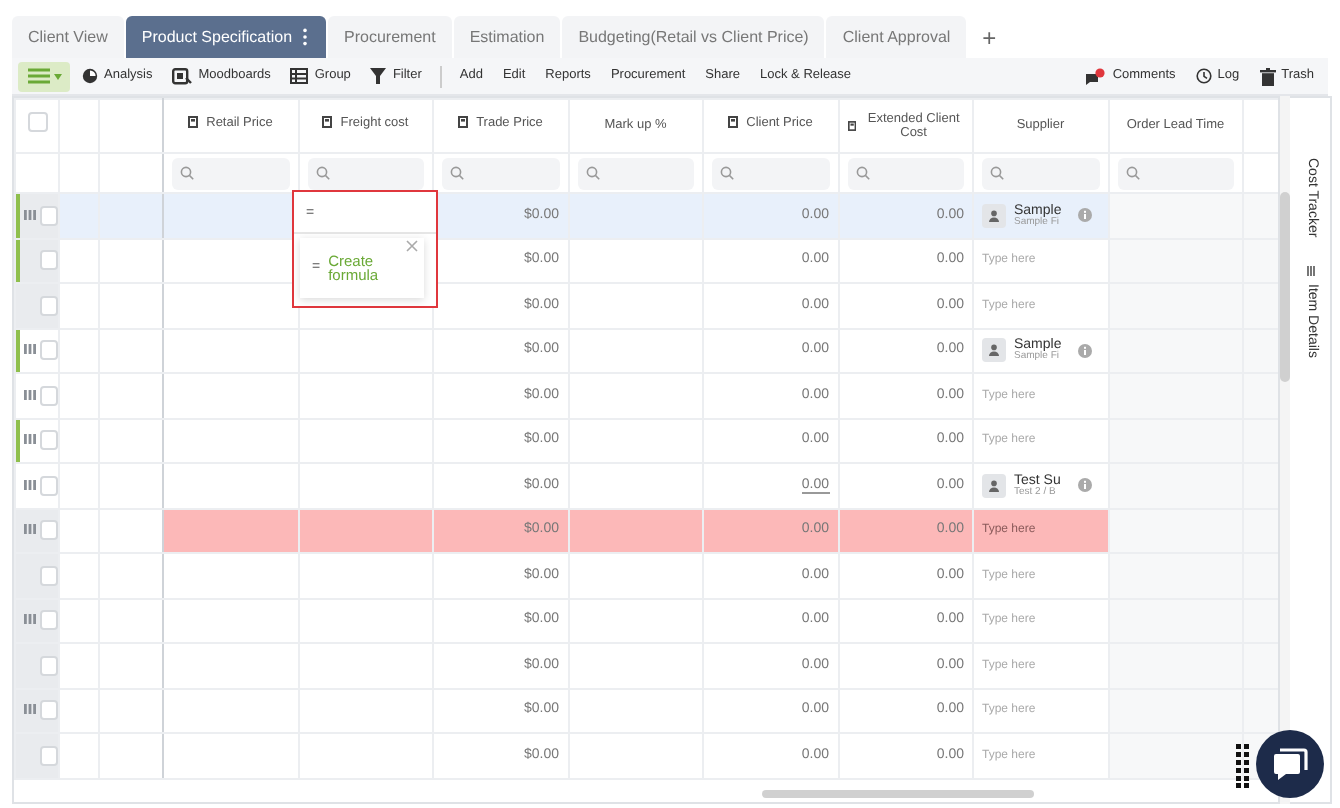 This screenshot has width=1340, height=808. Describe the element at coordinates (305, 36) in the screenshot. I see `kebab-menu-icon` at that location.